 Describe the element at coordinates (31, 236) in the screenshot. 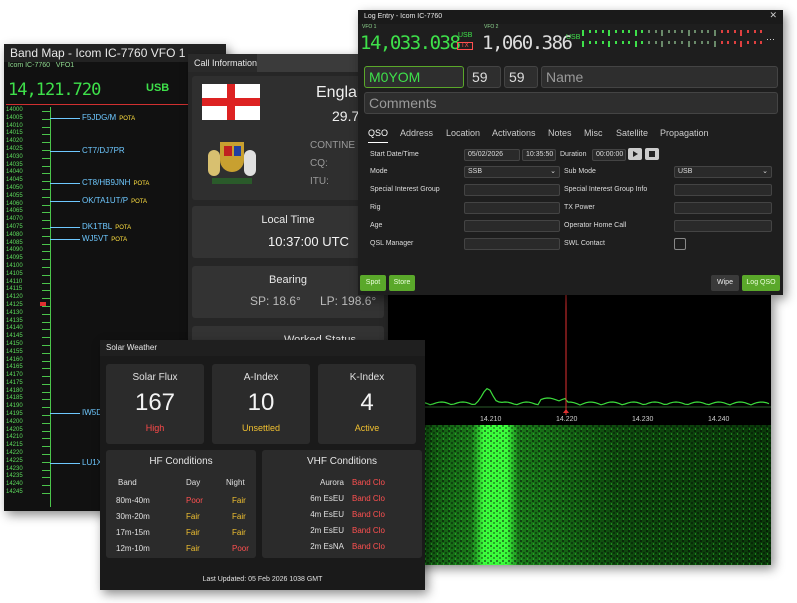

I see `band-map-tick: 14080` at that location.